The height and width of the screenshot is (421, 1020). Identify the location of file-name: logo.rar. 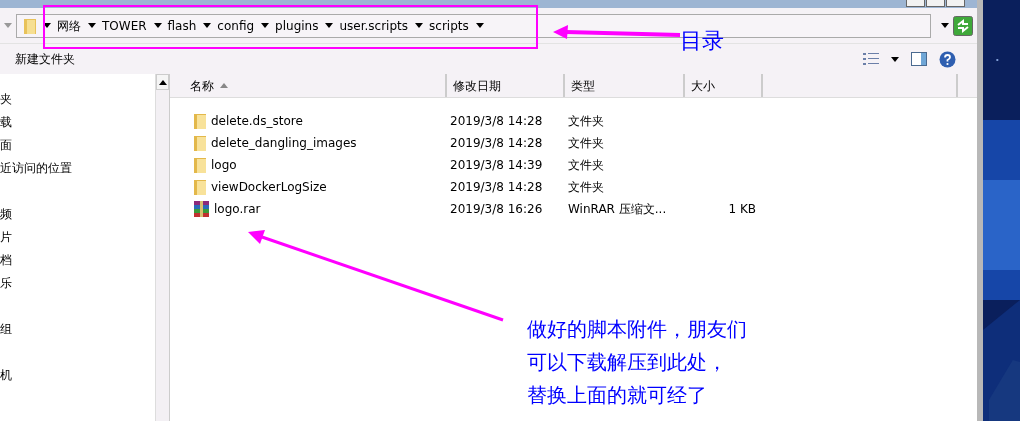
(322, 209).